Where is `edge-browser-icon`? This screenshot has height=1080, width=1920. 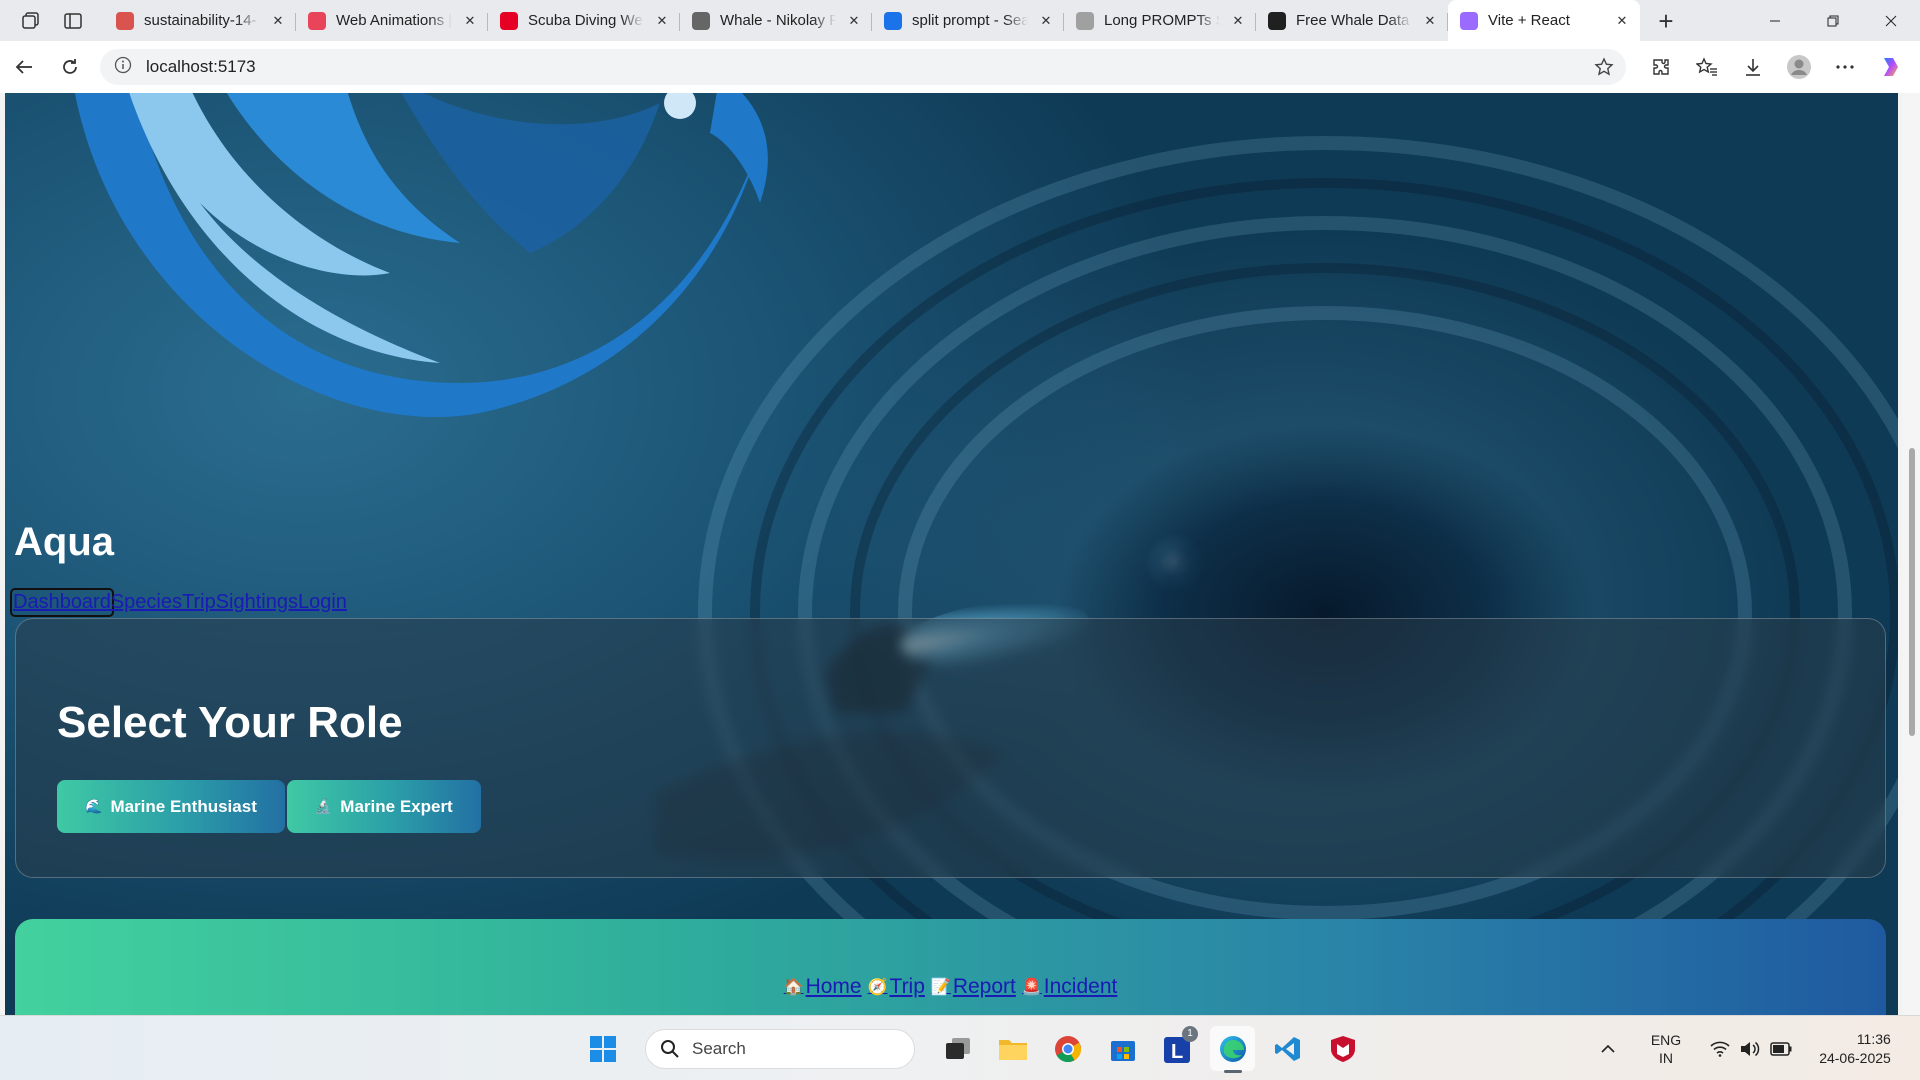 edge-browser-icon is located at coordinates (1232, 1049).